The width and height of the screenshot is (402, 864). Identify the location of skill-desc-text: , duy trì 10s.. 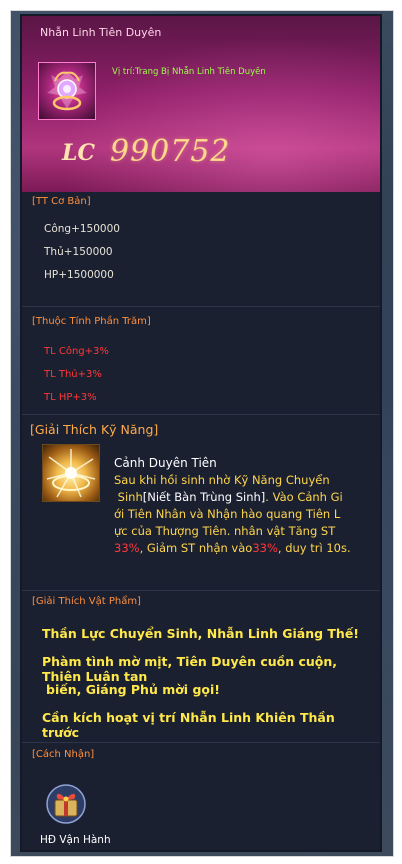
(314, 548).